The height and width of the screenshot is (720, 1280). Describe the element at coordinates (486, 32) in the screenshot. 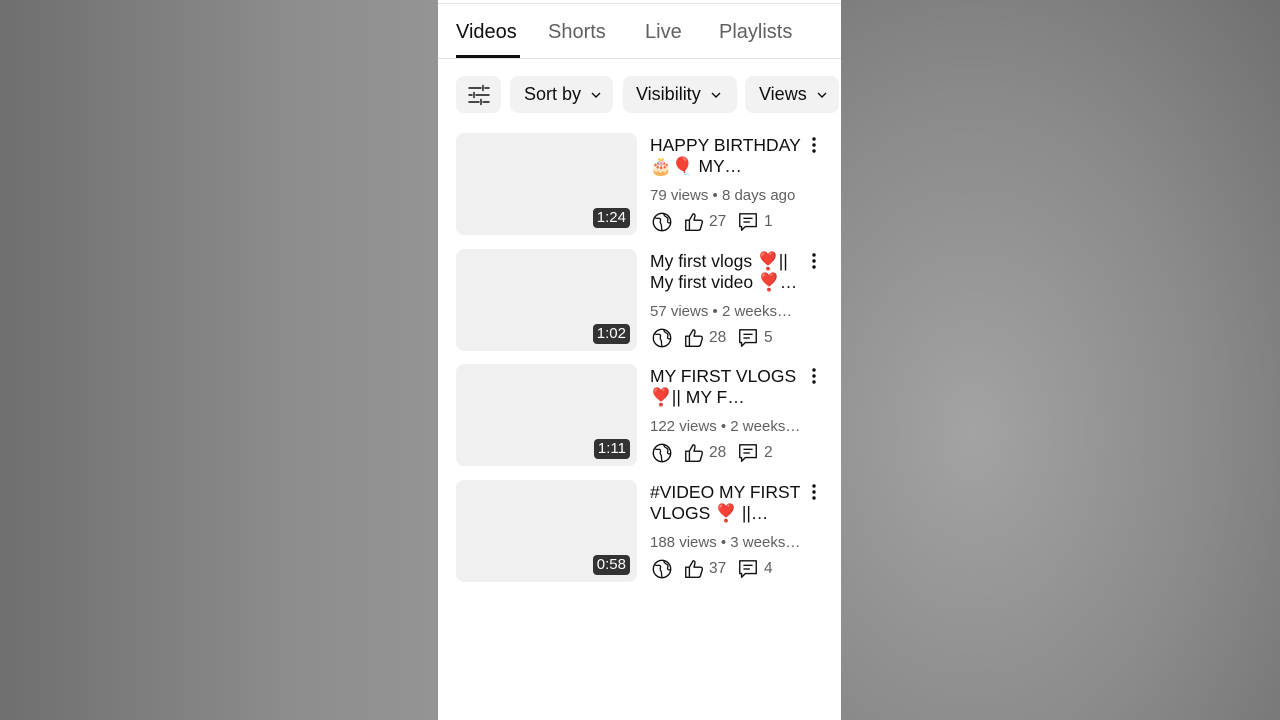

I see `tab-videos: Videos` at that location.